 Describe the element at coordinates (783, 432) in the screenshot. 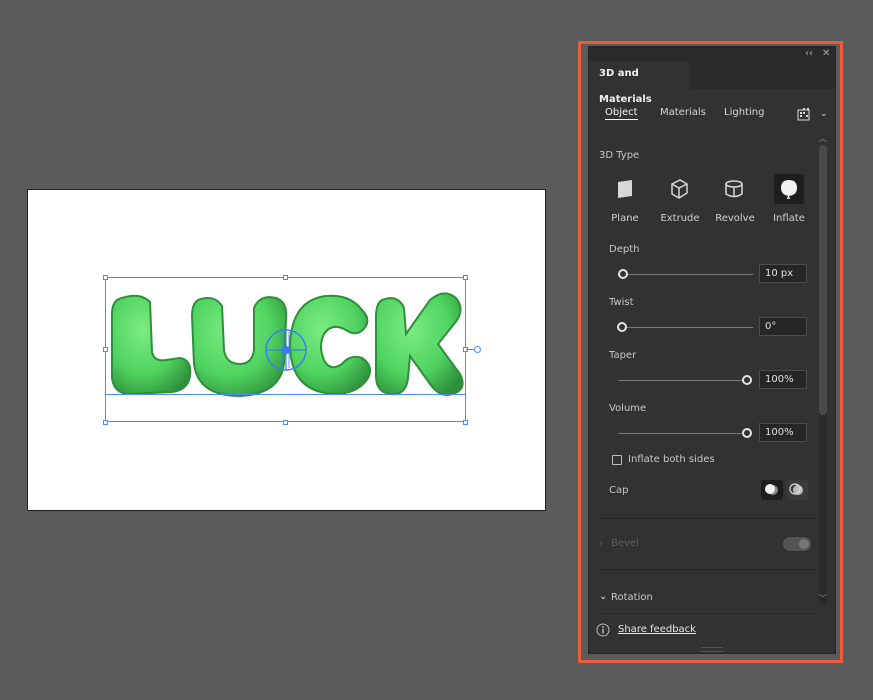

I see `volume-input: 100%` at that location.